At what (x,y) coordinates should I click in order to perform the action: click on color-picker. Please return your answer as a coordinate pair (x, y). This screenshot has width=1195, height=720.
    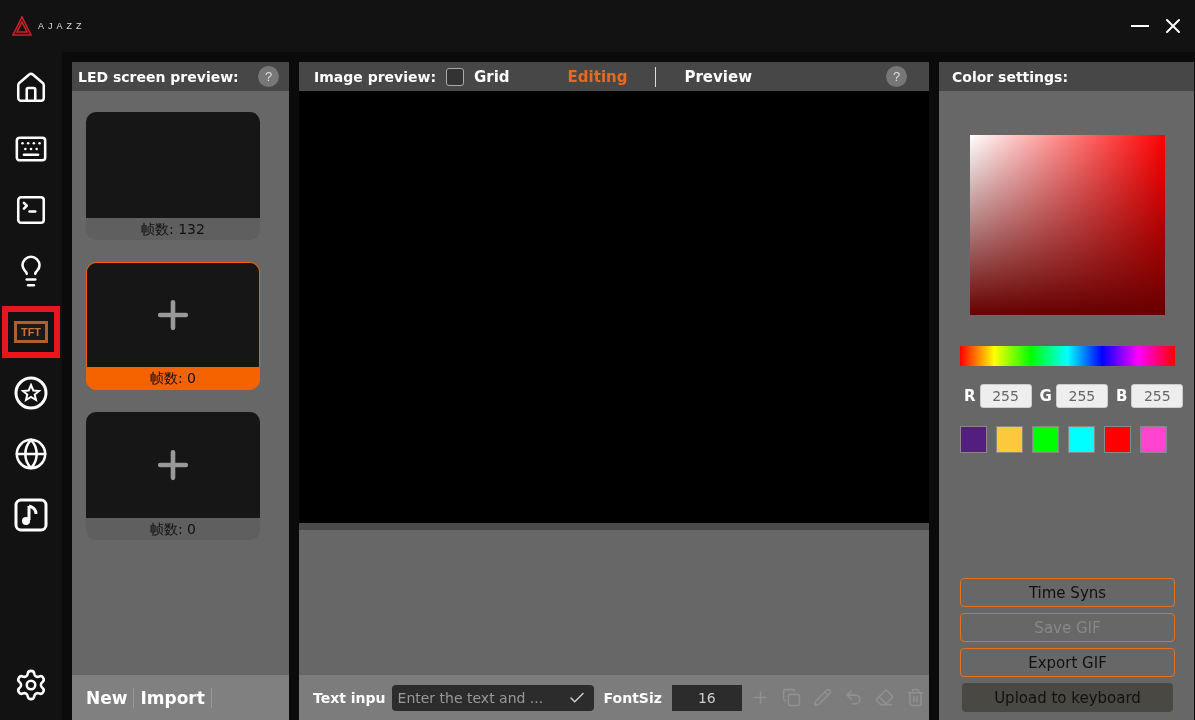
    Looking at the image, I should click on (1067, 225).